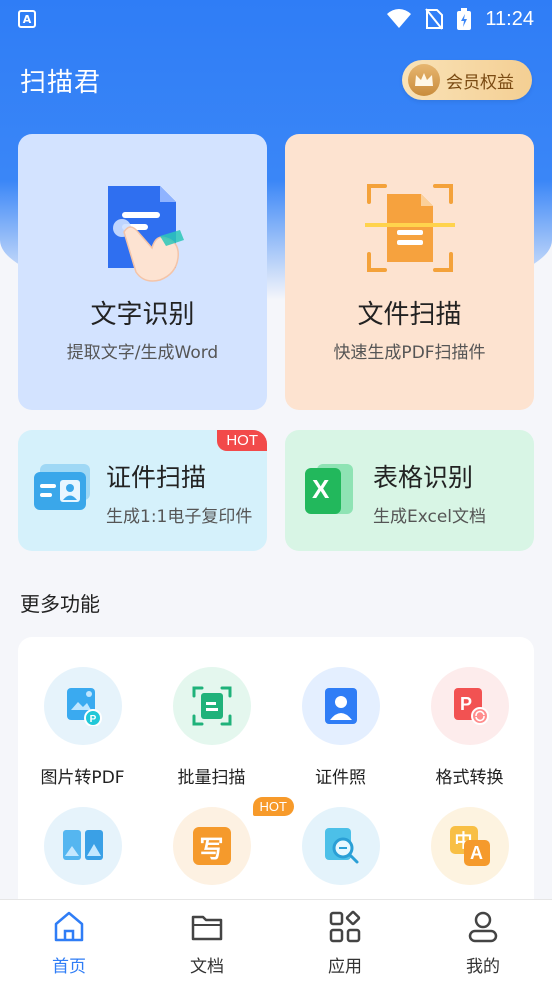 The image size is (552, 983). What do you see at coordinates (341, 846) in the screenshot?
I see `doc-search-icon` at bounding box center [341, 846].